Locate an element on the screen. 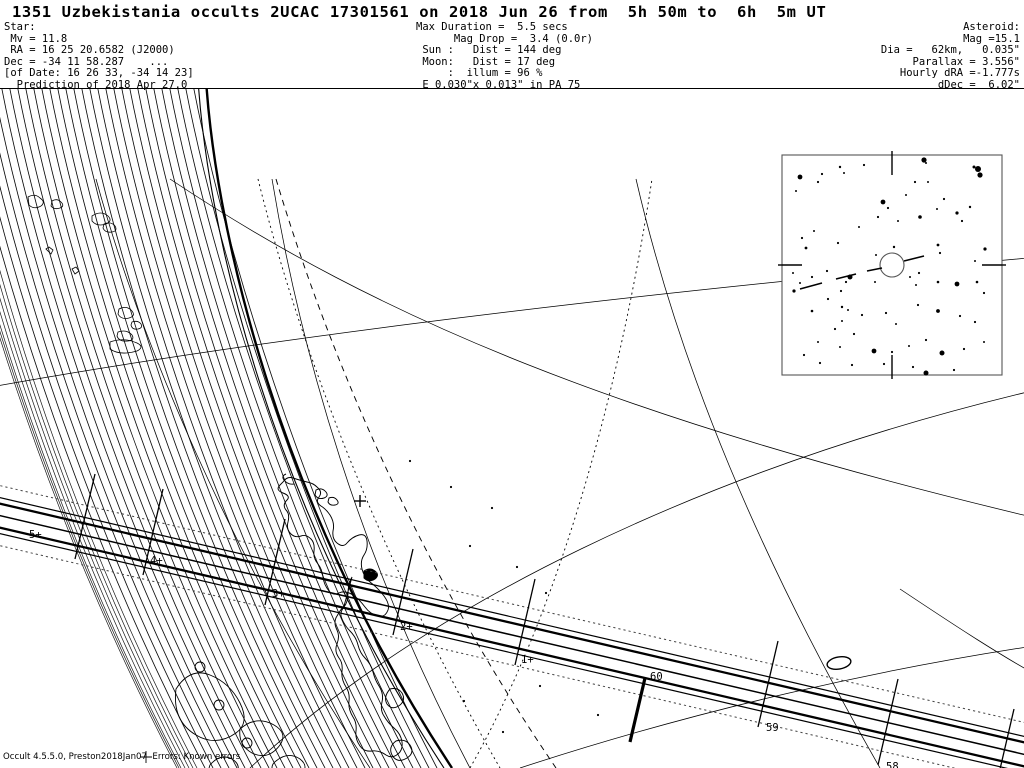 This screenshot has width=1024, height=768. path-label-59: 59 is located at coordinates (772, 728).